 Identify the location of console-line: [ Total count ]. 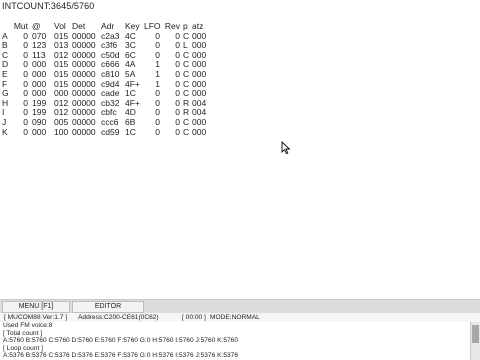
(23, 333).